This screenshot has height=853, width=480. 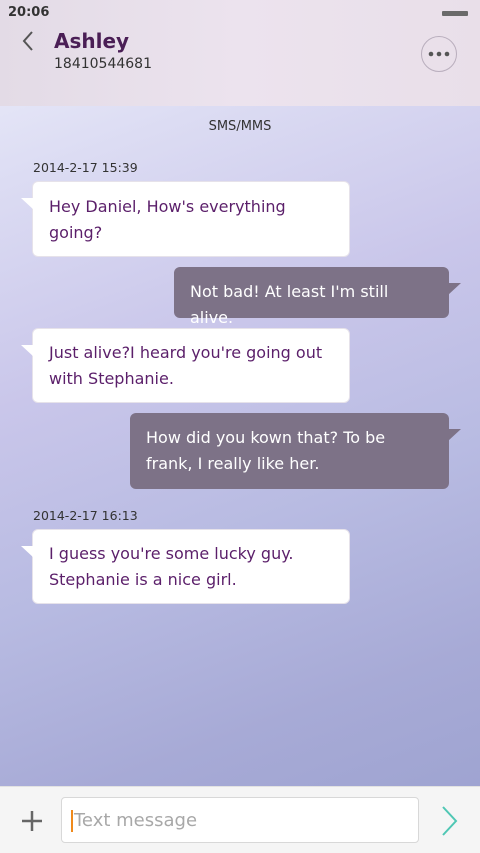 I want to click on message-text-line: Not bad! At least I'm still alive., so click(x=289, y=304).